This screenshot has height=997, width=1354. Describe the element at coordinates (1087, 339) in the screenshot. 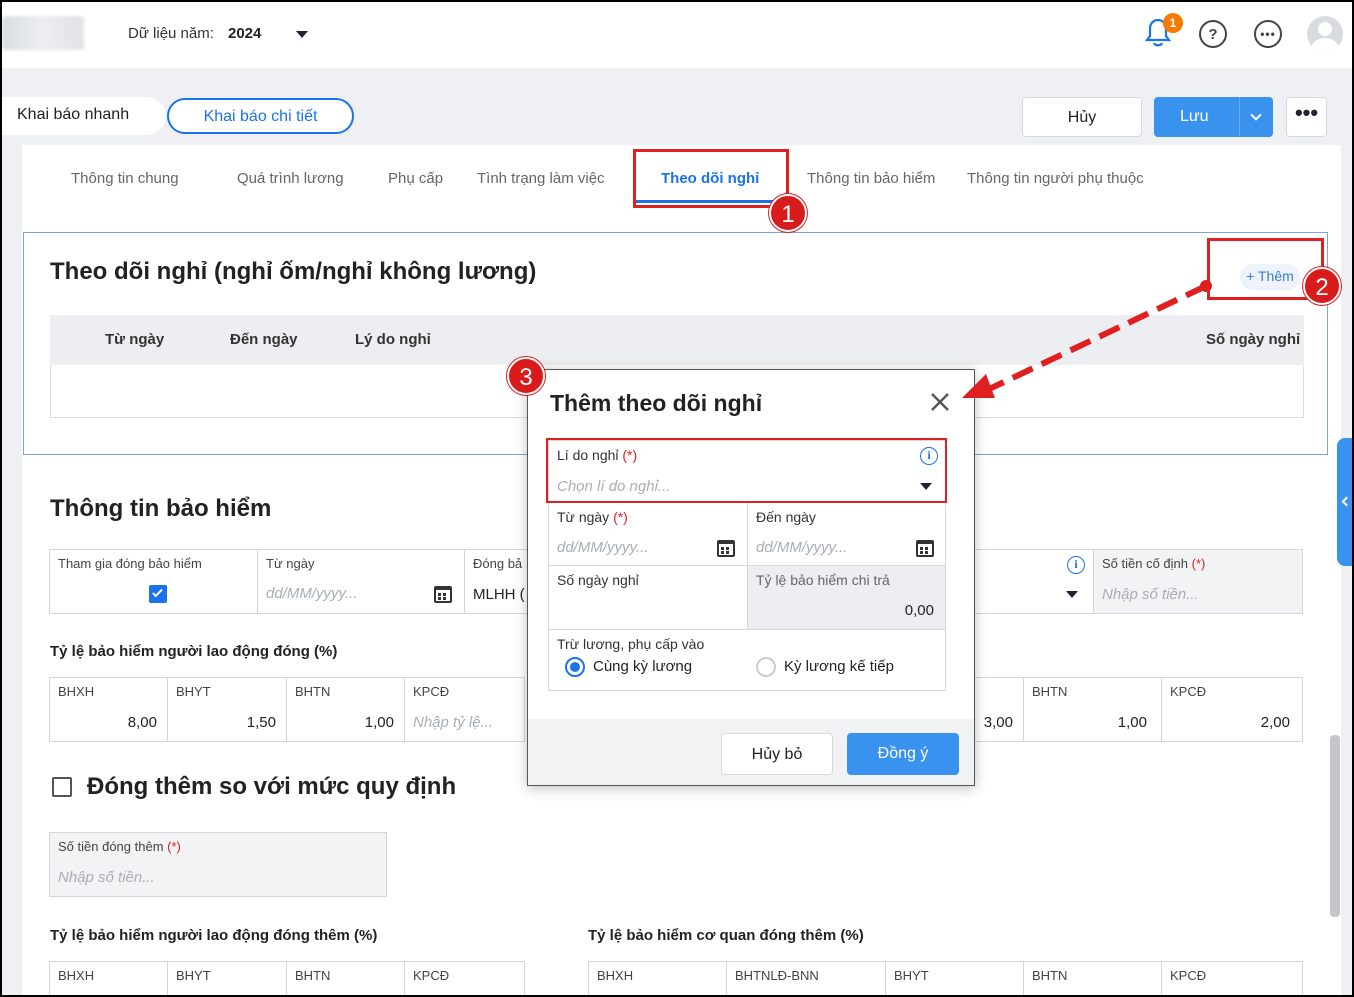

I see `callout-arrow` at that location.